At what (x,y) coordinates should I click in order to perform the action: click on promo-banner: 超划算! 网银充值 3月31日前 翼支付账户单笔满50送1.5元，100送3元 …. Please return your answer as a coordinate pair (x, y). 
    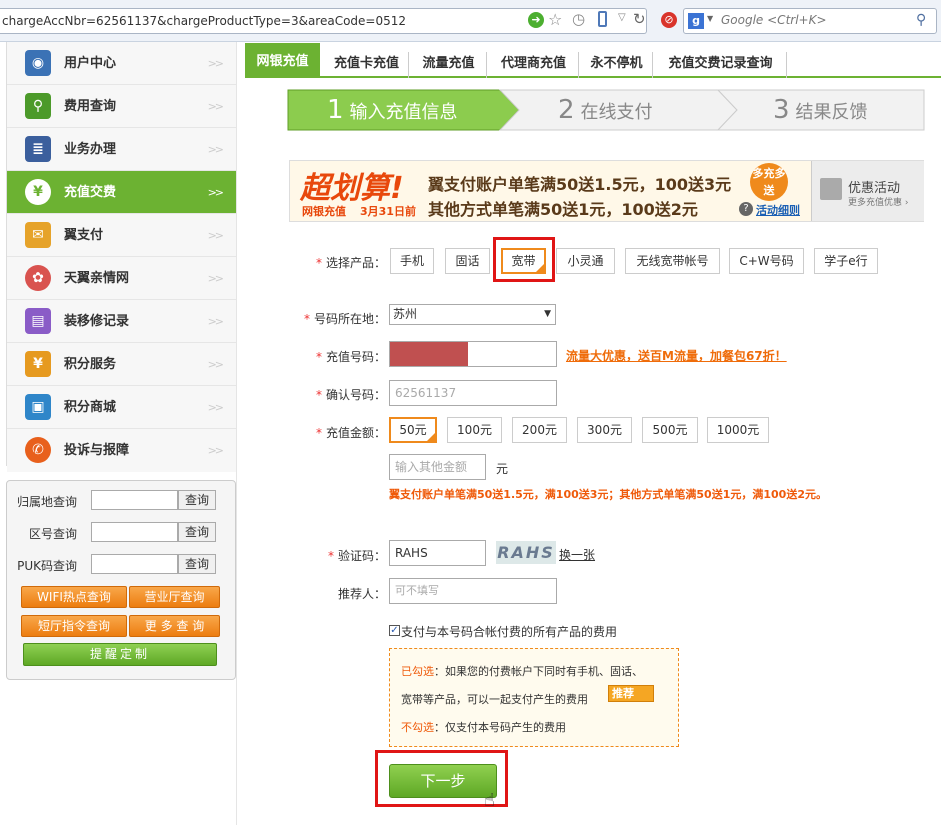
    Looking at the image, I should click on (606, 191).